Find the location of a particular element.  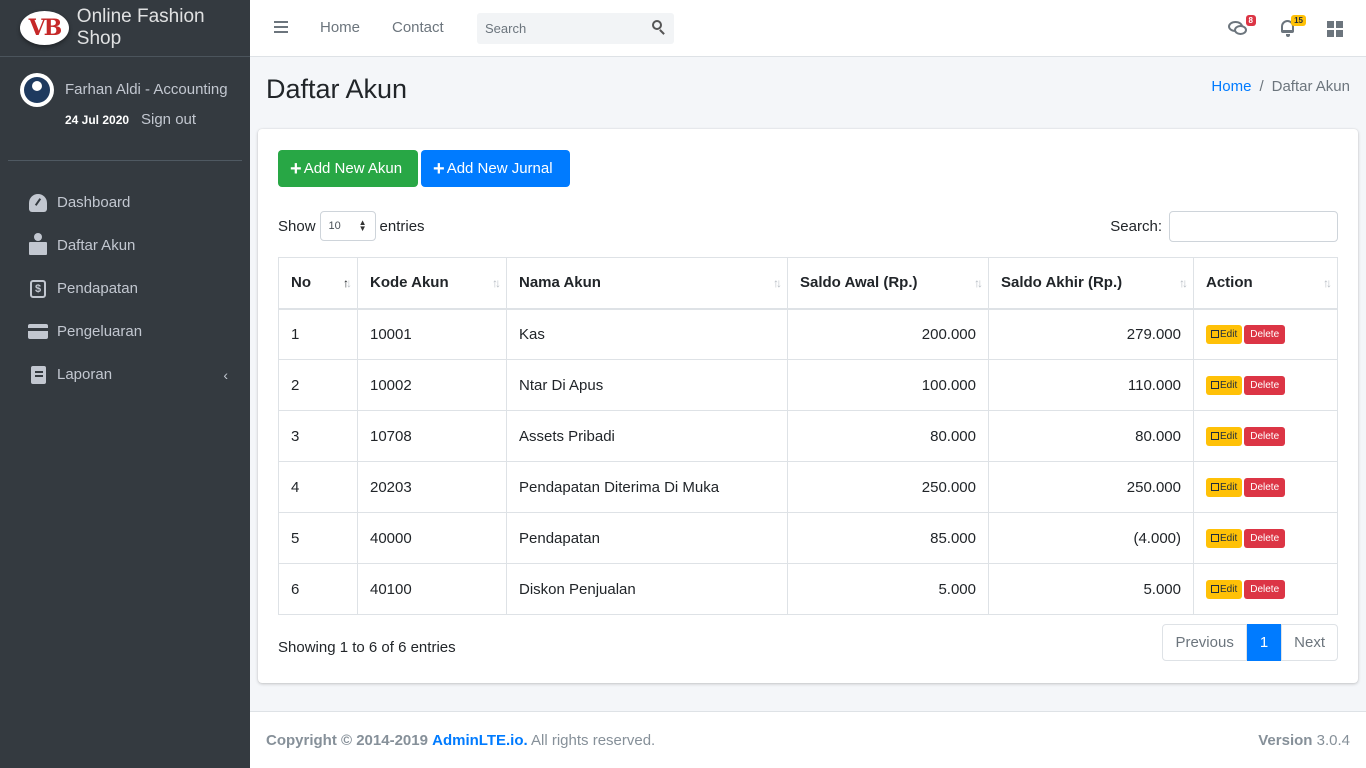

pagination-next: Next is located at coordinates (1309, 642).